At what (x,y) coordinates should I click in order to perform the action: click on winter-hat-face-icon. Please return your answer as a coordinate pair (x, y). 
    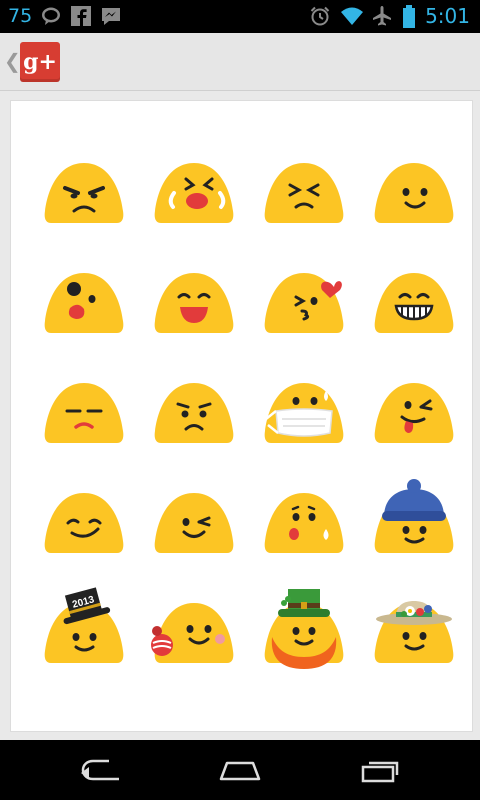
    Looking at the image, I should click on (414, 519).